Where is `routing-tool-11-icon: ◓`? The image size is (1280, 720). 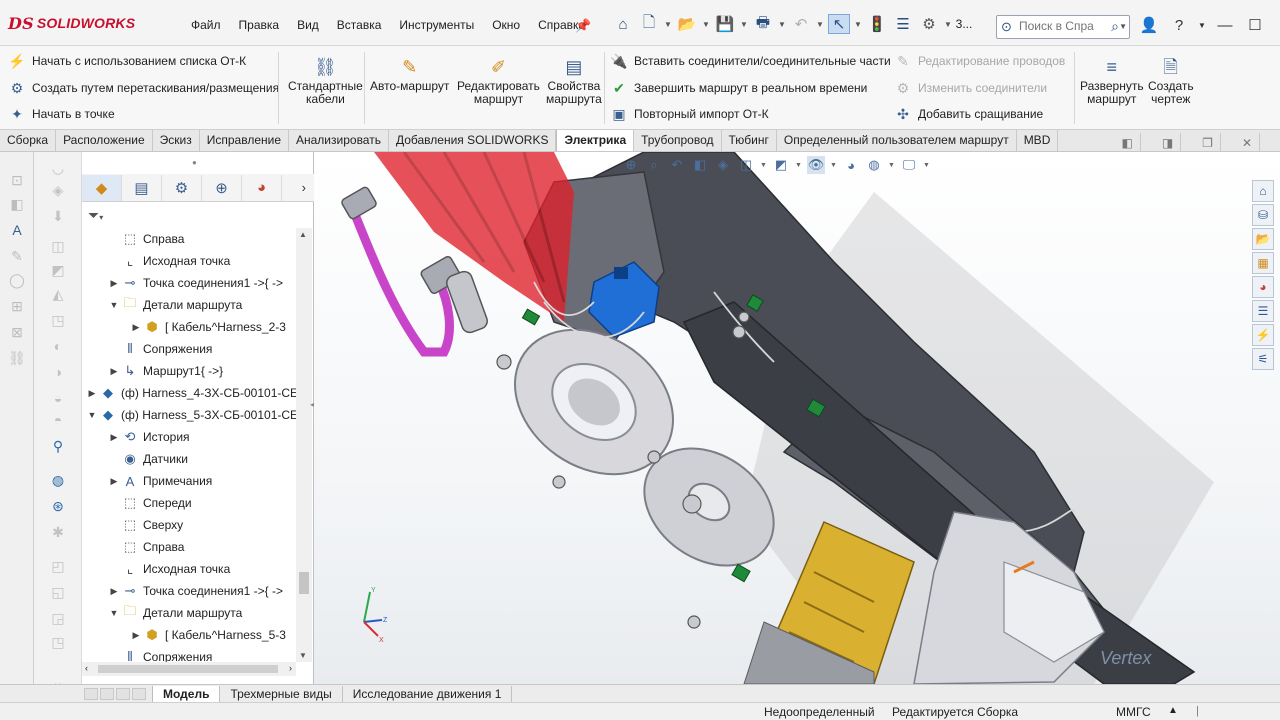 routing-tool-11-icon: ◓ is located at coordinates (58, 420).